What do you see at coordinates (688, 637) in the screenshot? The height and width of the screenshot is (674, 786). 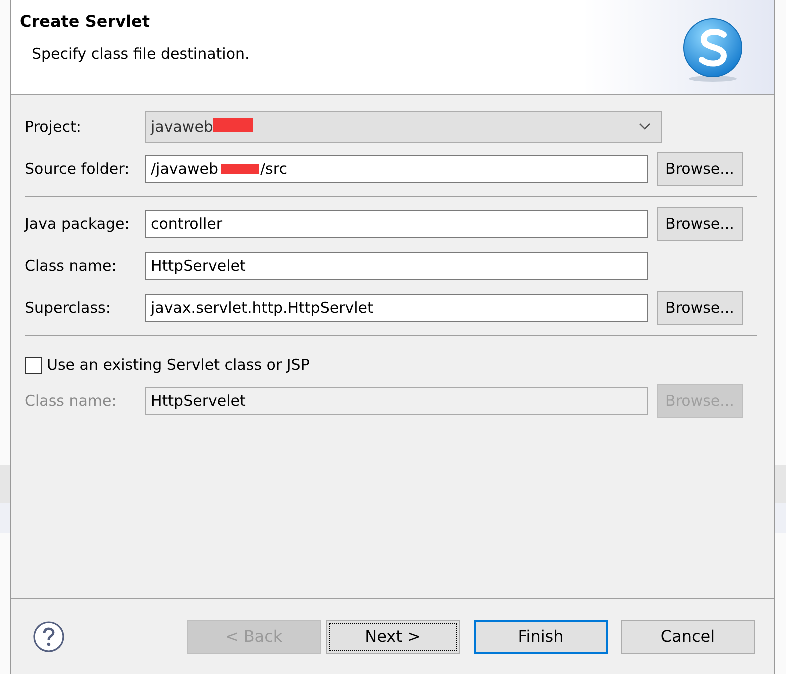 I see `dialog-button: Cancel` at bounding box center [688, 637].